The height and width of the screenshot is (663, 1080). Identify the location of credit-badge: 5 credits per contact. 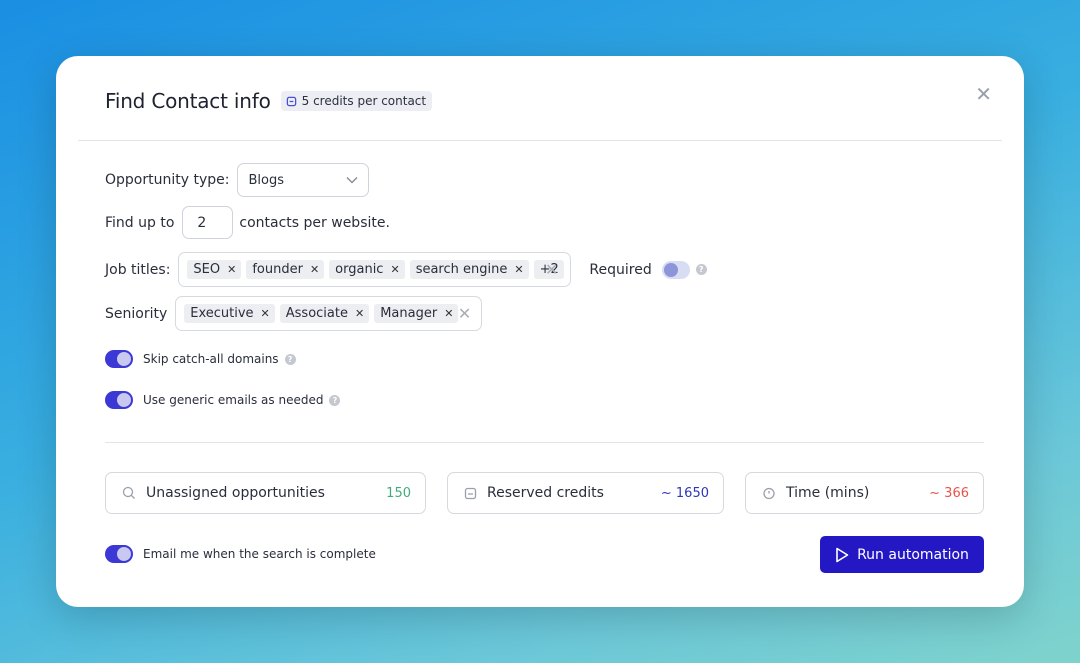
(356, 101).